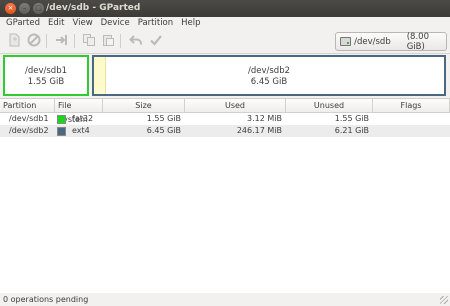 This screenshot has height=306, width=450. I want to click on filesystem-label: fat32, so click(83, 118).